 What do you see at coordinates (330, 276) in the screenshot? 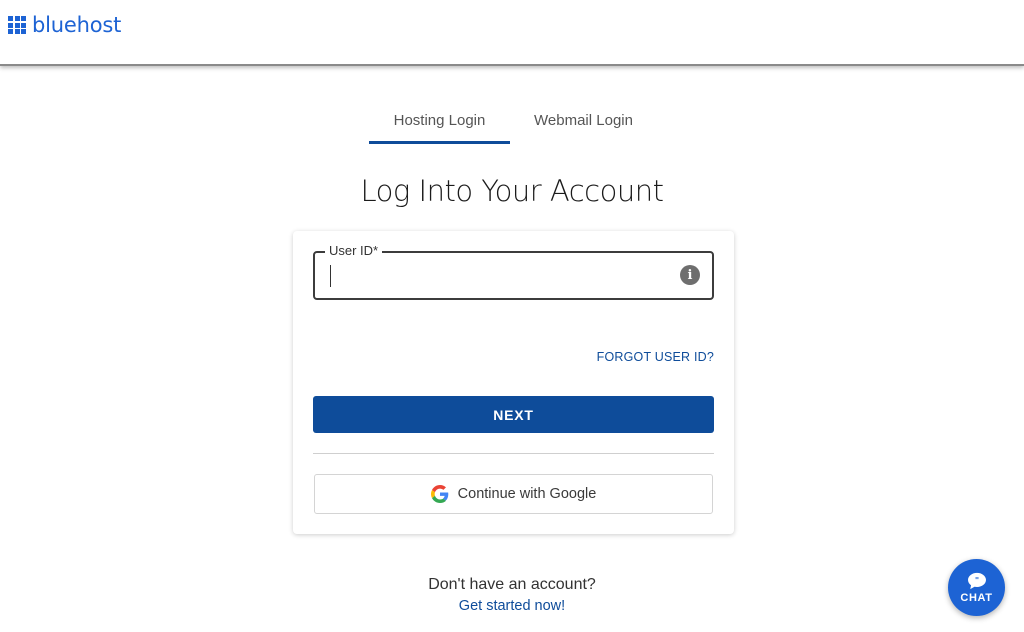
I see `text-caret` at bounding box center [330, 276].